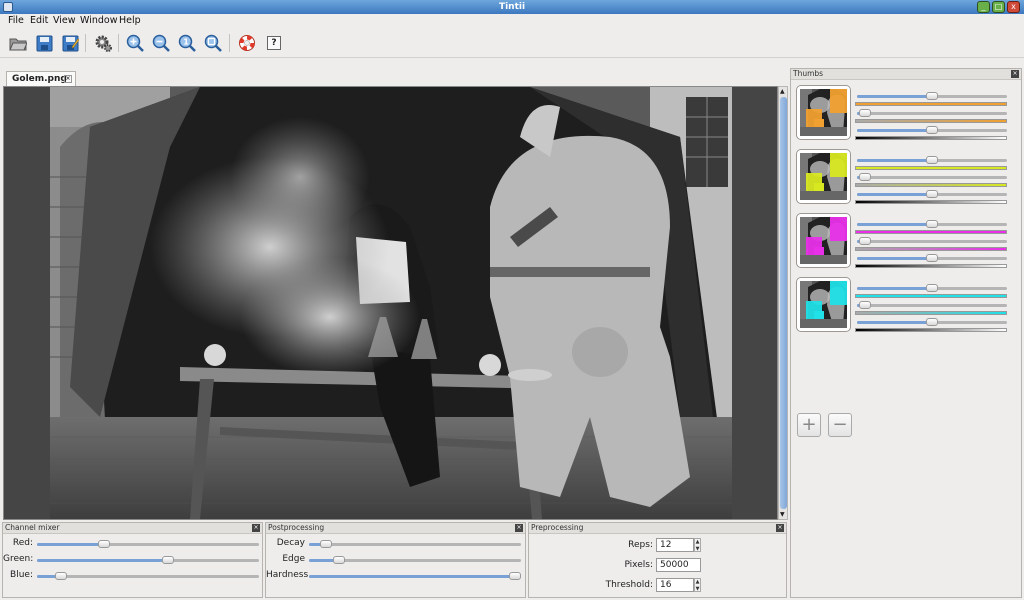 This screenshot has width=1024, height=600. I want to click on tab-golem-png: Golem.png ×, so click(41, 78).